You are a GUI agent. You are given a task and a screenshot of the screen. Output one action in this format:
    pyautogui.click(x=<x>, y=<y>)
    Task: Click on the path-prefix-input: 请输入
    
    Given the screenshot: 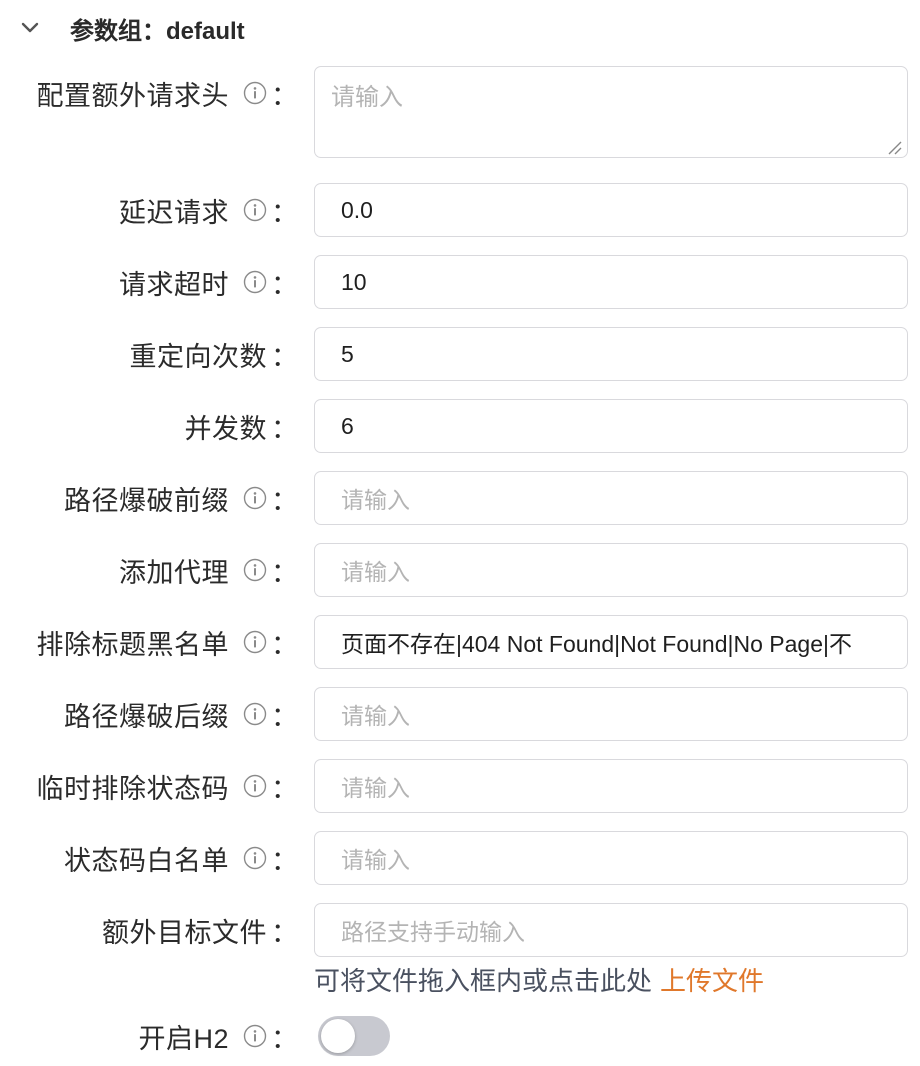 What is the action you would take?
    pyautogui.click(x=611, y=498)
    